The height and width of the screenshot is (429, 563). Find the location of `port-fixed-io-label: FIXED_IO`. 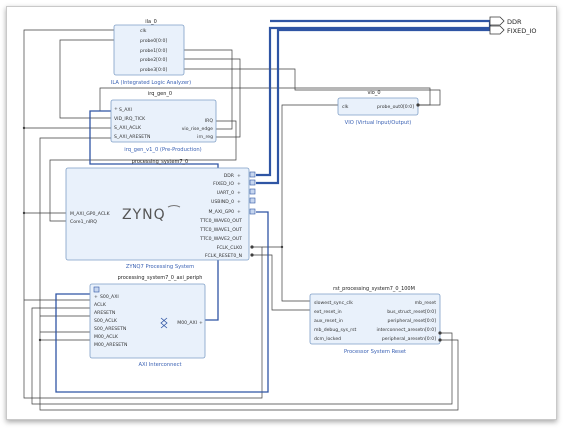

port-fixed-io-label: FIXED_IO is located at coordinates (522, 31).